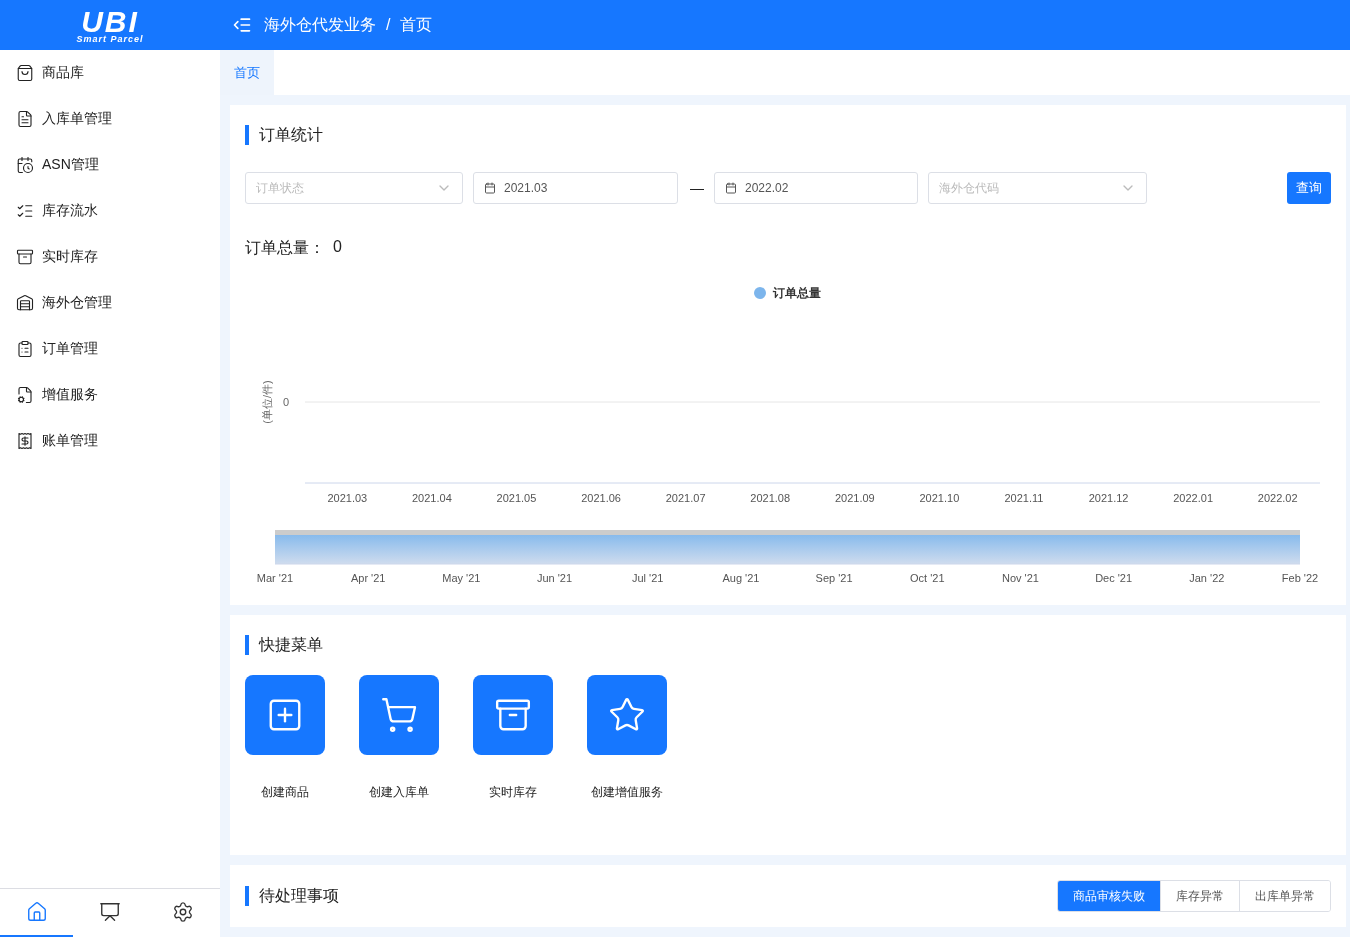 Image resolution: width=1350 pixels, height=937 pixels. What do you see at coordinates (110, 441) in the screenshot?
I see `sidebar-item: 账单管理` at bounding box center [110, 441].